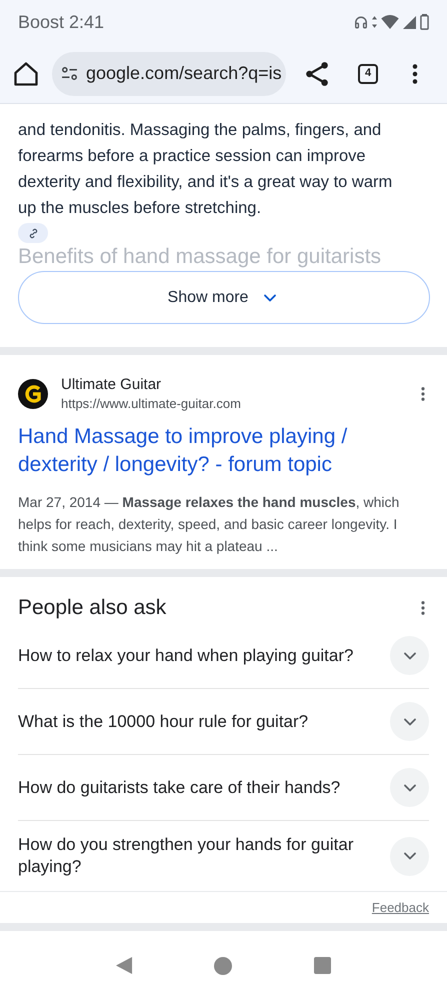 This screenshot has width=447, height=1000. Describe the element at coordinates (317, 73) in the screenshot. I see `share-button` at that location.